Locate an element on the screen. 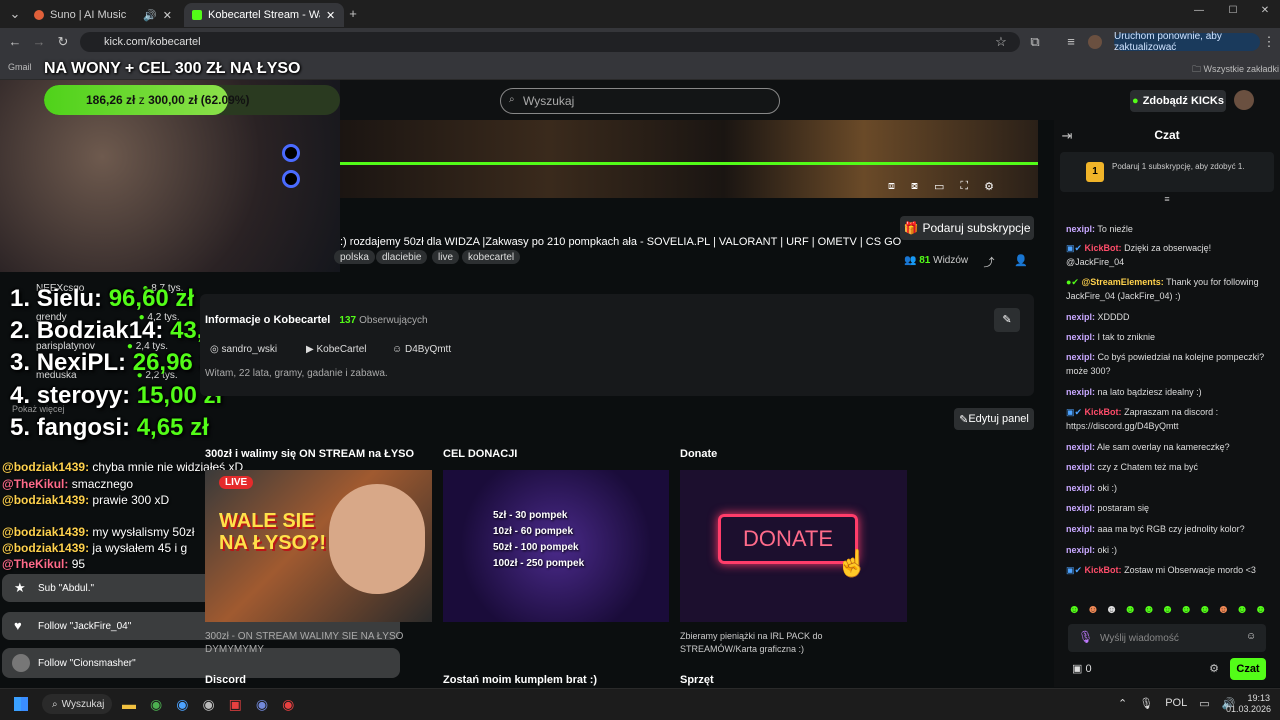 This screenshot has height=720, width=1280. search-input: ⌕ Wyszukaj is located at coordinates (640, 101).